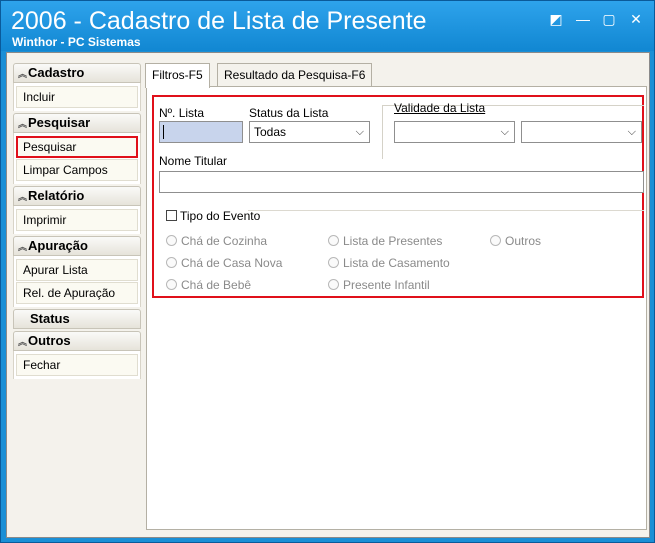 The height and width of the screenshot is (543, 655). What do you see at coordinates (636, 19) in the screenshot?
I see `close-button: ✕` at bounding box center [636, 19].